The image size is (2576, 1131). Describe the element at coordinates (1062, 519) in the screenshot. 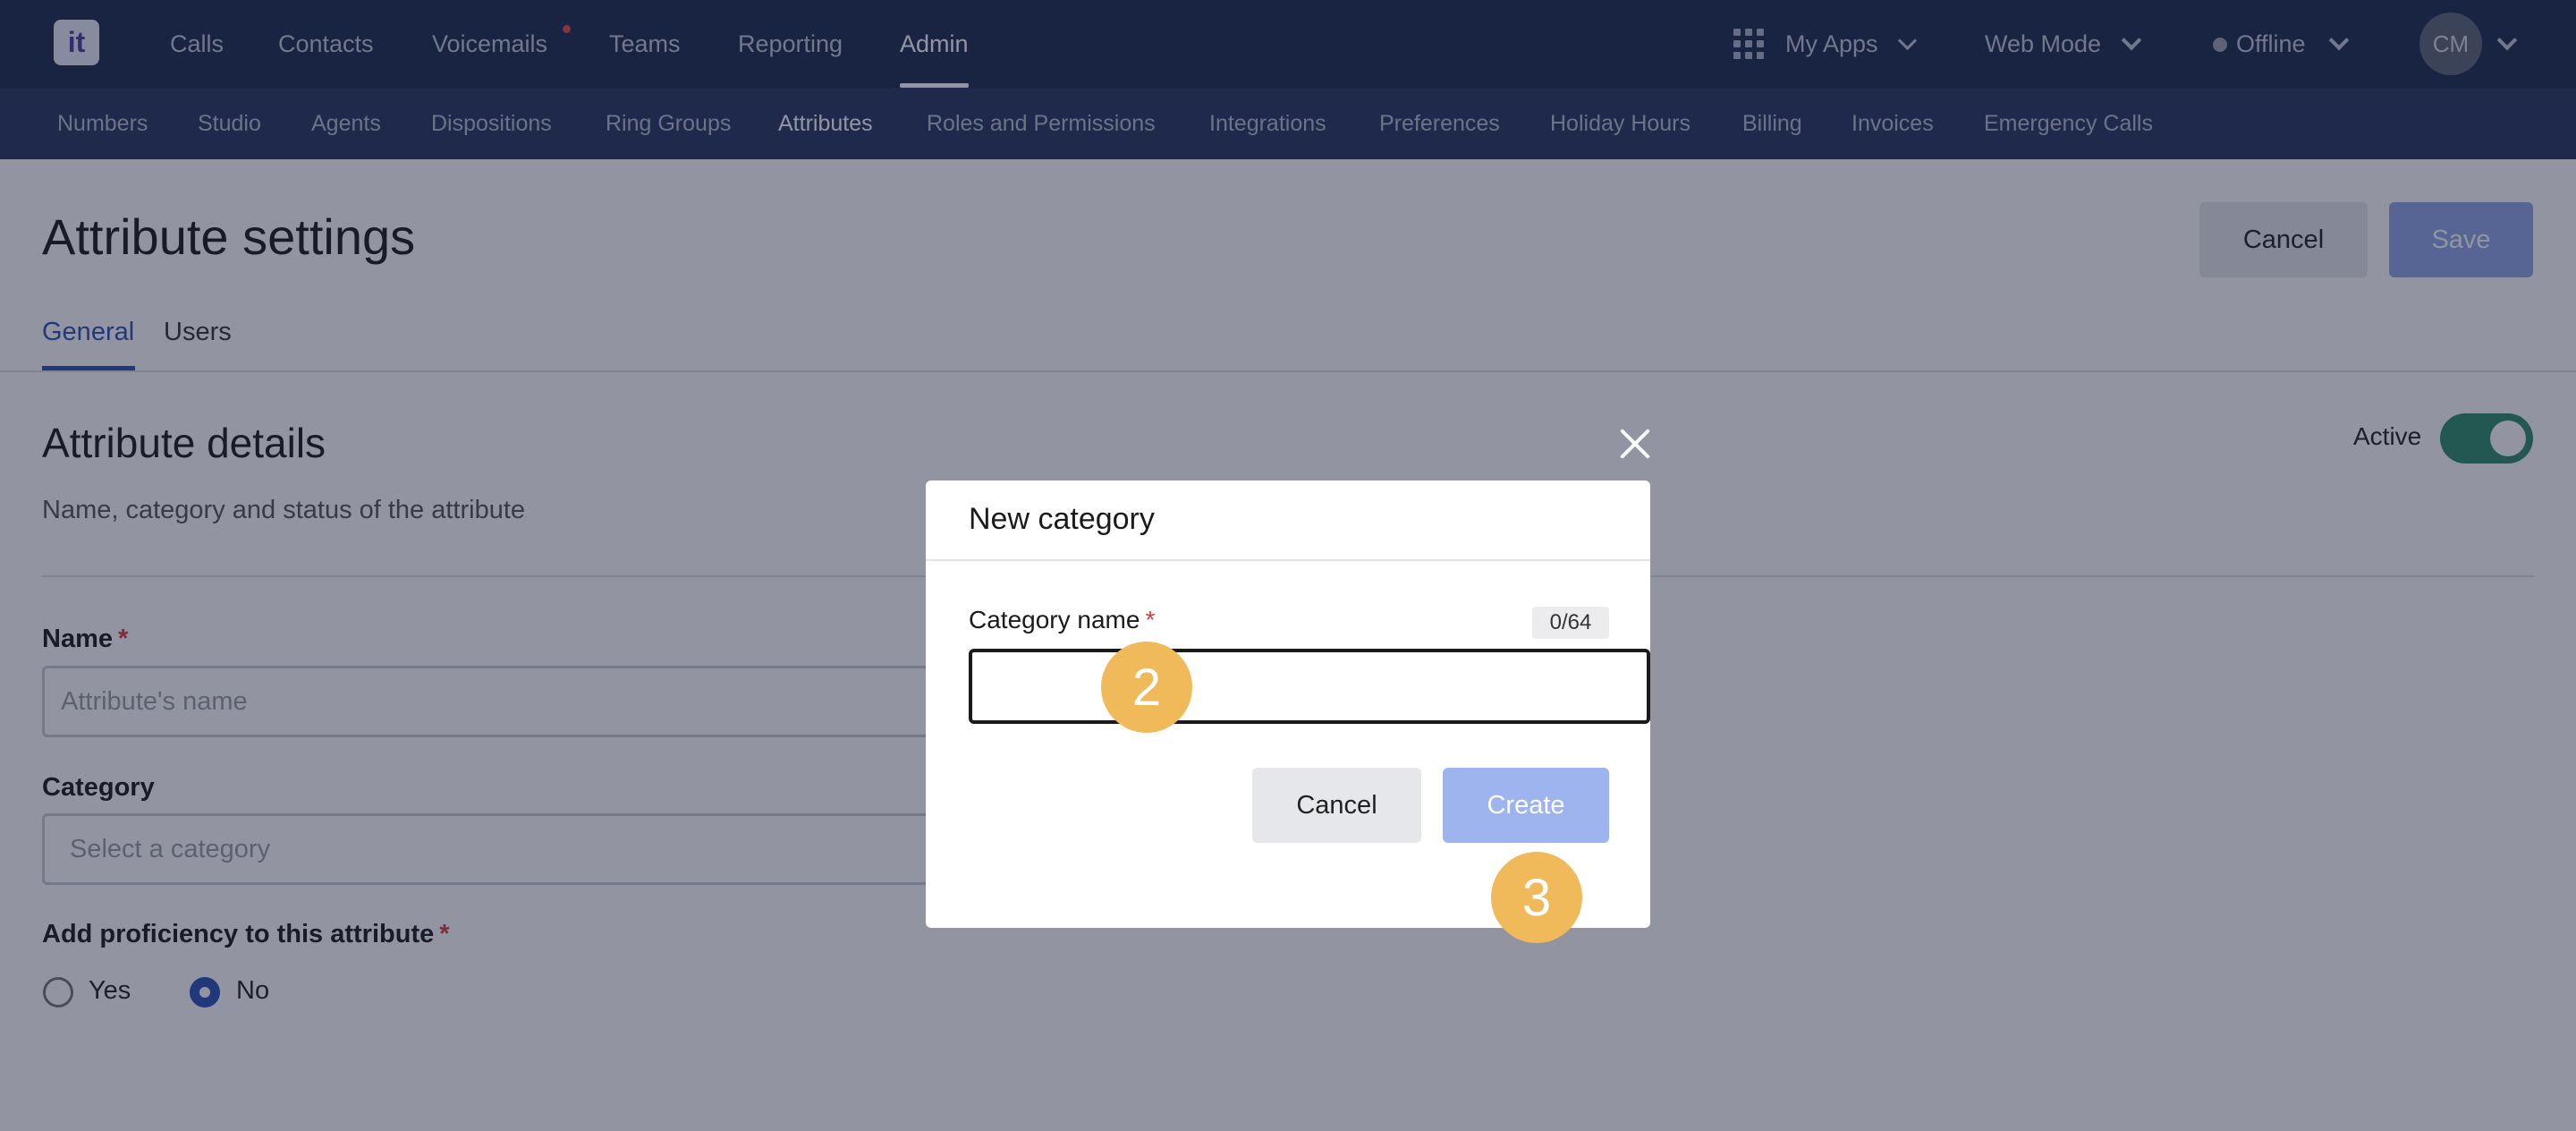

I see `dialog-title: New category` at that location.